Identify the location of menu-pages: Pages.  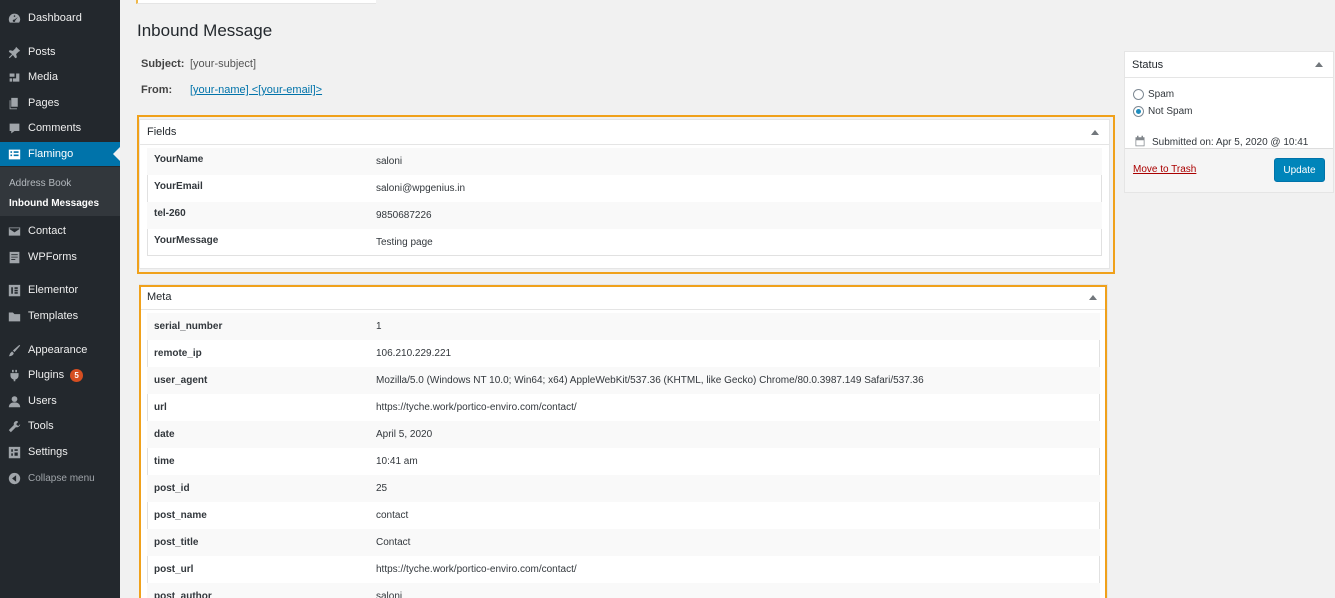
(60, 103).